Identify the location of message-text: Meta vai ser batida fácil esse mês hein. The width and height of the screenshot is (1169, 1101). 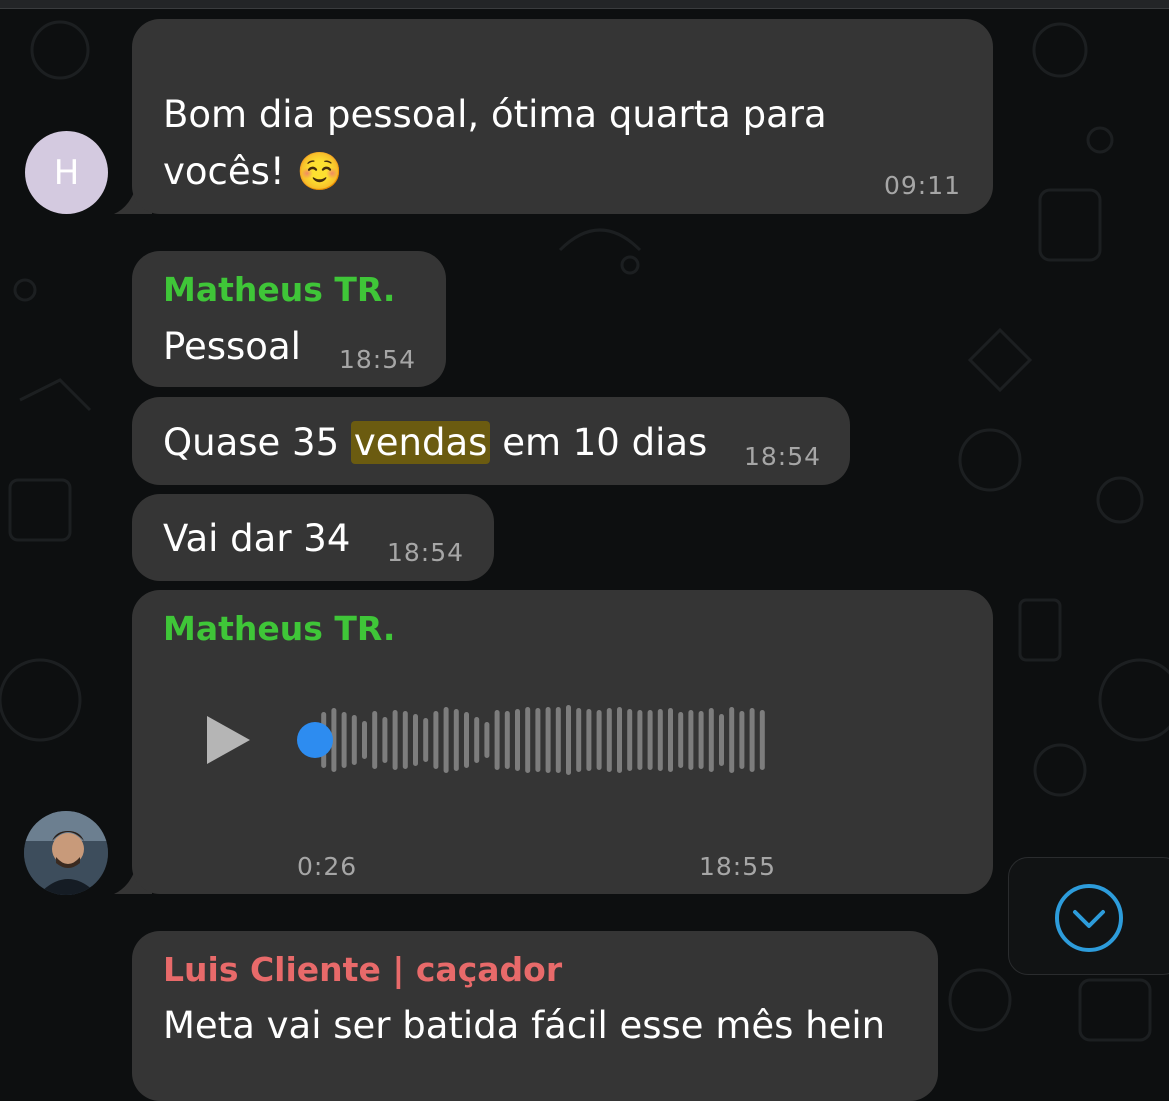
(524, 1025).